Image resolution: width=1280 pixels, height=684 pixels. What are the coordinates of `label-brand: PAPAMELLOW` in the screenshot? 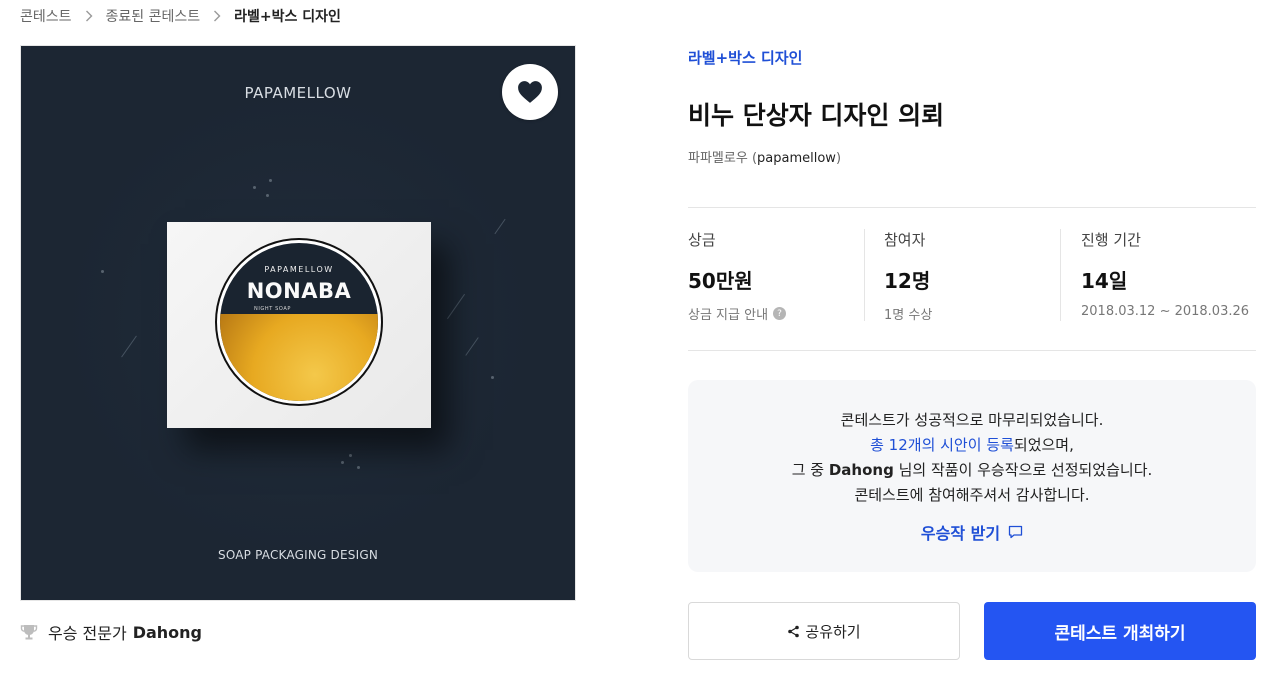 It's located at (299, 269).